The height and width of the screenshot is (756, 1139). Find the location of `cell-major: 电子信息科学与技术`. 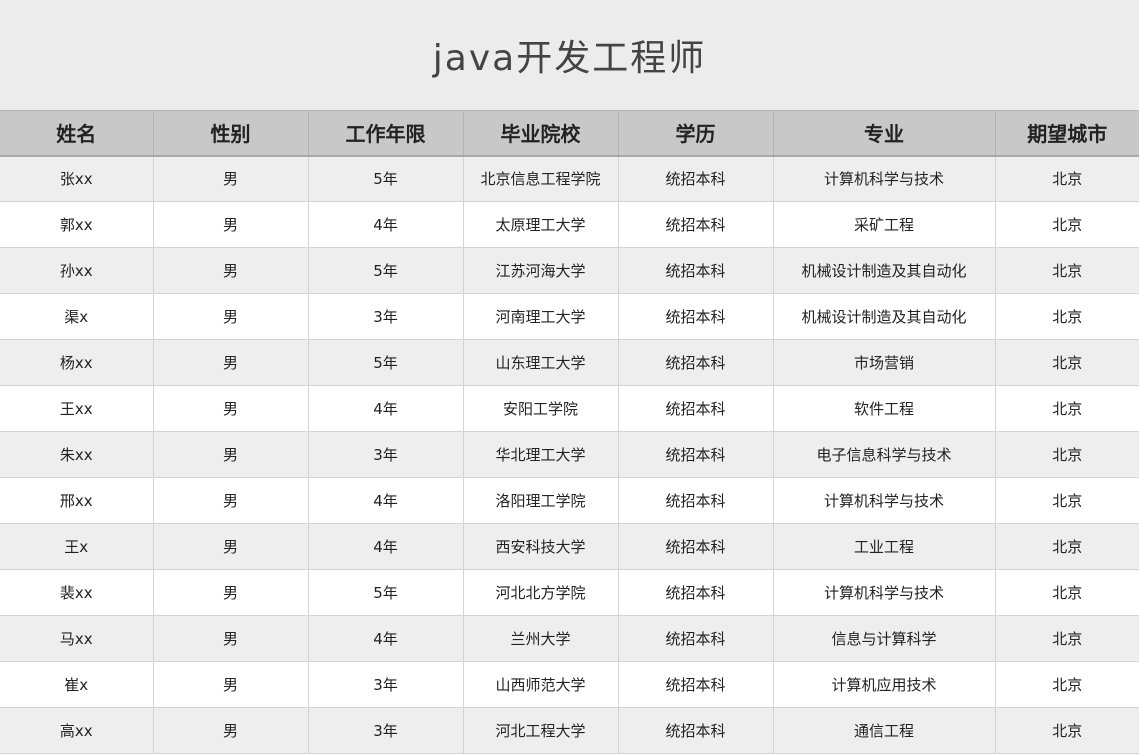

cell-major: 电子信息科学与技术 is located at coordinates (884, 454).